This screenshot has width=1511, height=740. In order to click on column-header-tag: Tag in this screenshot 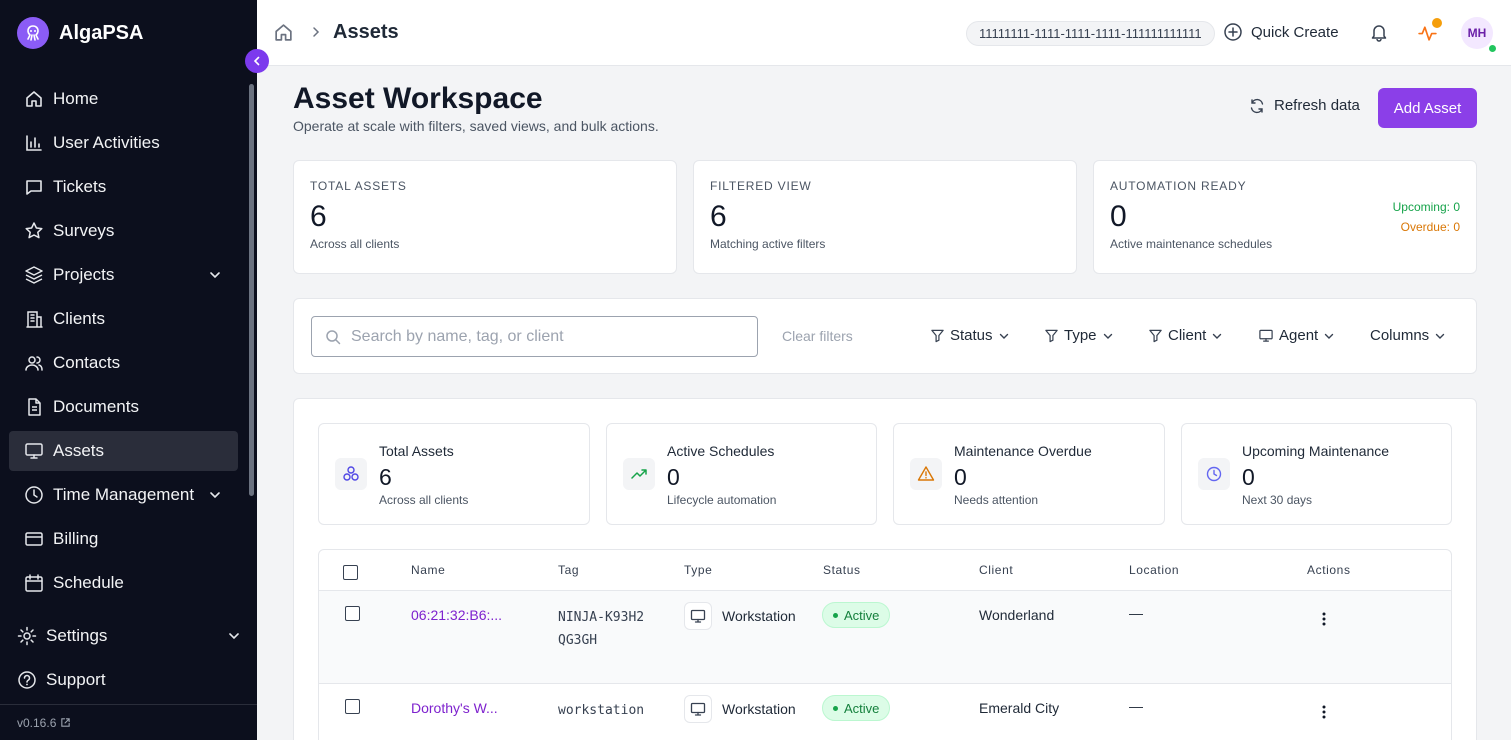, I will do `click(568, 570)`.